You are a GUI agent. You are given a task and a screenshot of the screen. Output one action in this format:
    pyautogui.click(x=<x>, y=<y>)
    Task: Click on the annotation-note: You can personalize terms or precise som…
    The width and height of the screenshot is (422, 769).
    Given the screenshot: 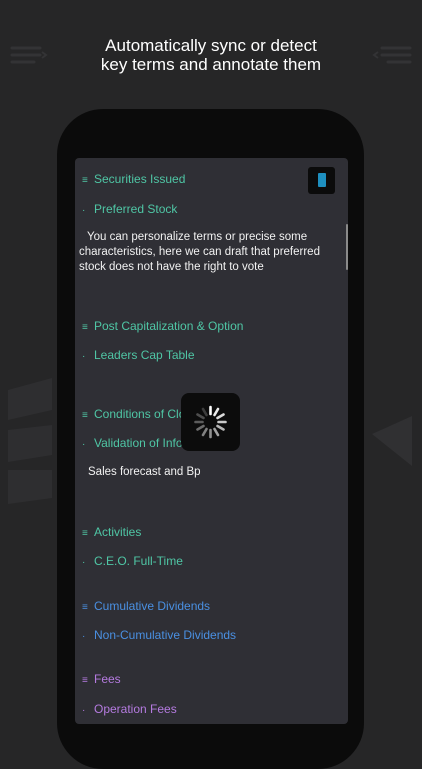 What is the action you would take?
    pyautogui.click(x=199, y=252)
    